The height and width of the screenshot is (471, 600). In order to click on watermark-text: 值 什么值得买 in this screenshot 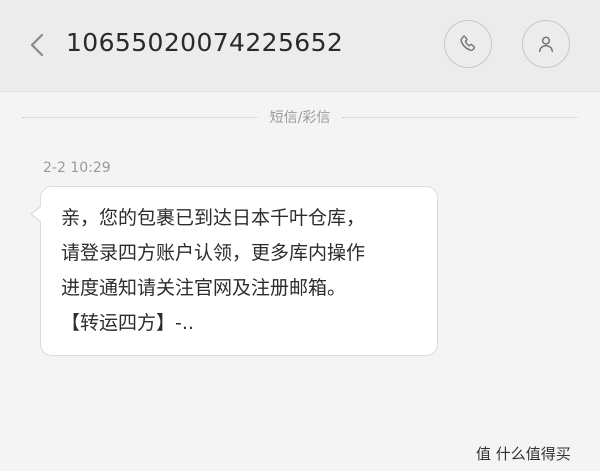, I will do `click(523, 453)`.